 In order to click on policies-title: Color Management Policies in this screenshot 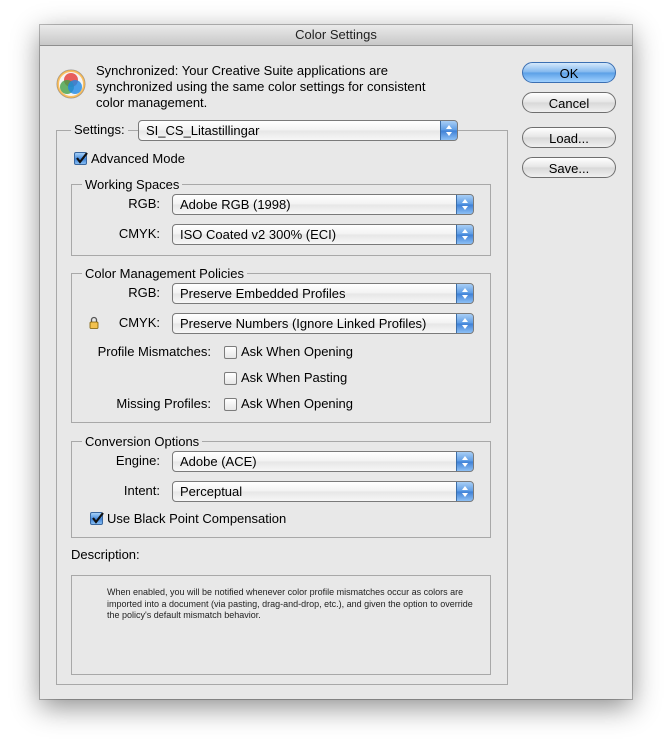, I will do `click(164, 273)`.